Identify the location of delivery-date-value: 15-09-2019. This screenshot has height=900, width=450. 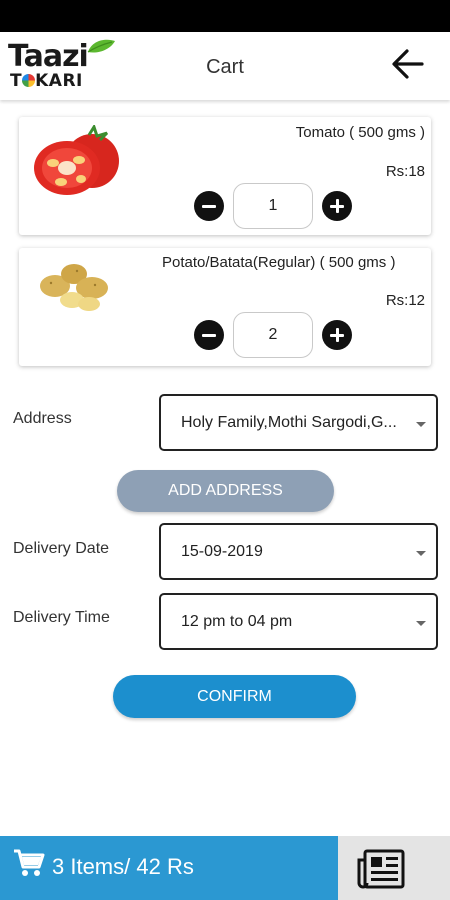
(222, 551).